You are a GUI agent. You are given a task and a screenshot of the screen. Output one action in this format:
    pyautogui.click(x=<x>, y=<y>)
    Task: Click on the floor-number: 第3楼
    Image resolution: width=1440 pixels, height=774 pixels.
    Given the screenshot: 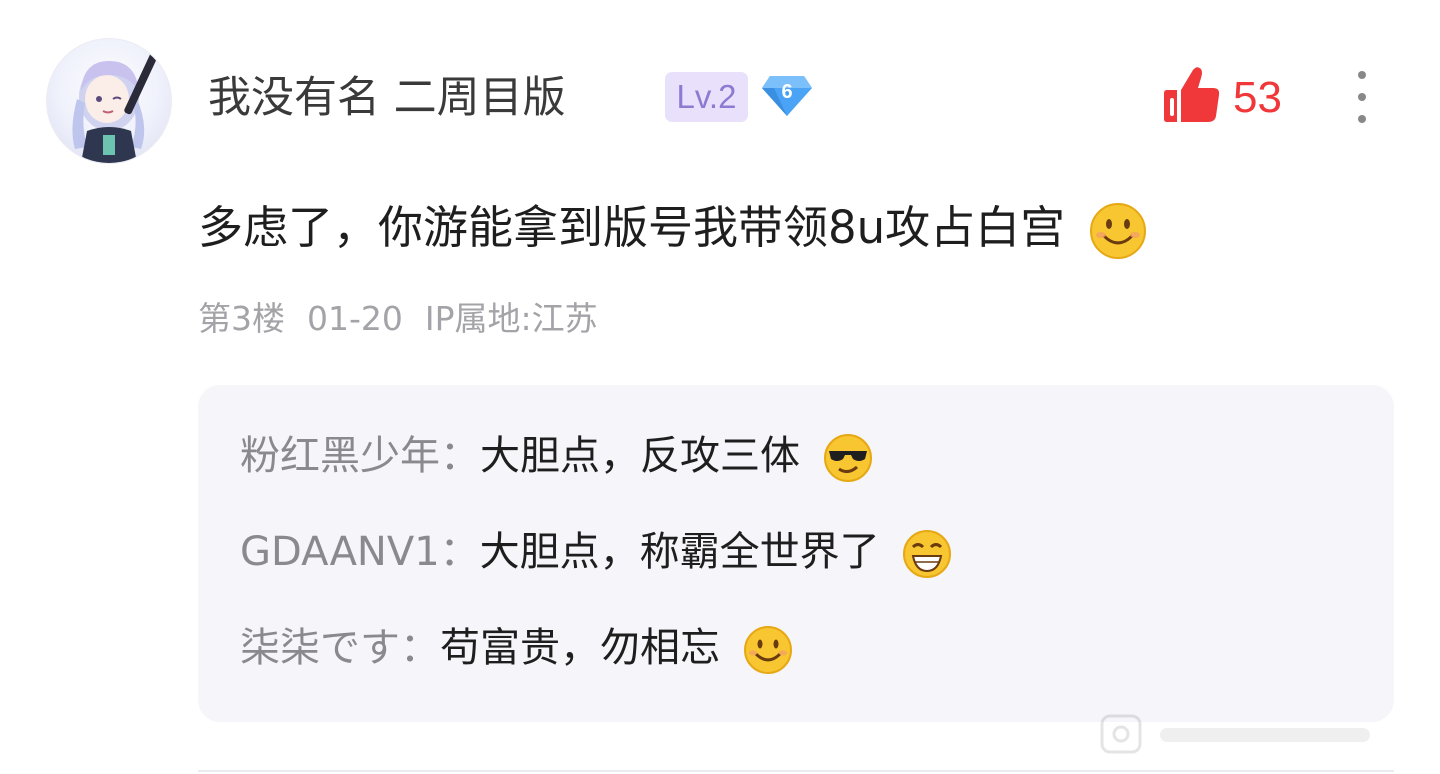 What is the action you would take?
    pyautogui.click(x=241, y=318)
    